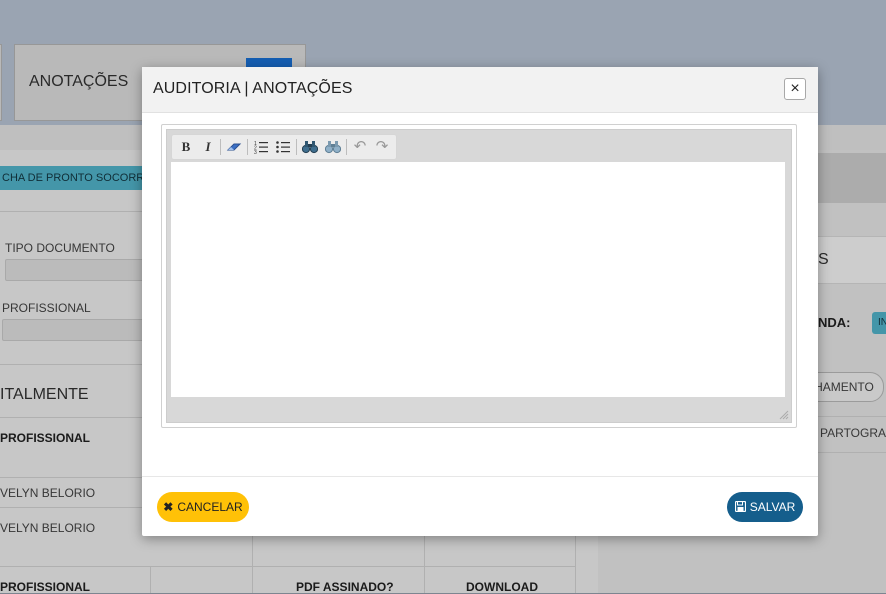 The height and width of the screenshot is (594, 886). I want to click on redo-button: ↷, so click(382, 147).